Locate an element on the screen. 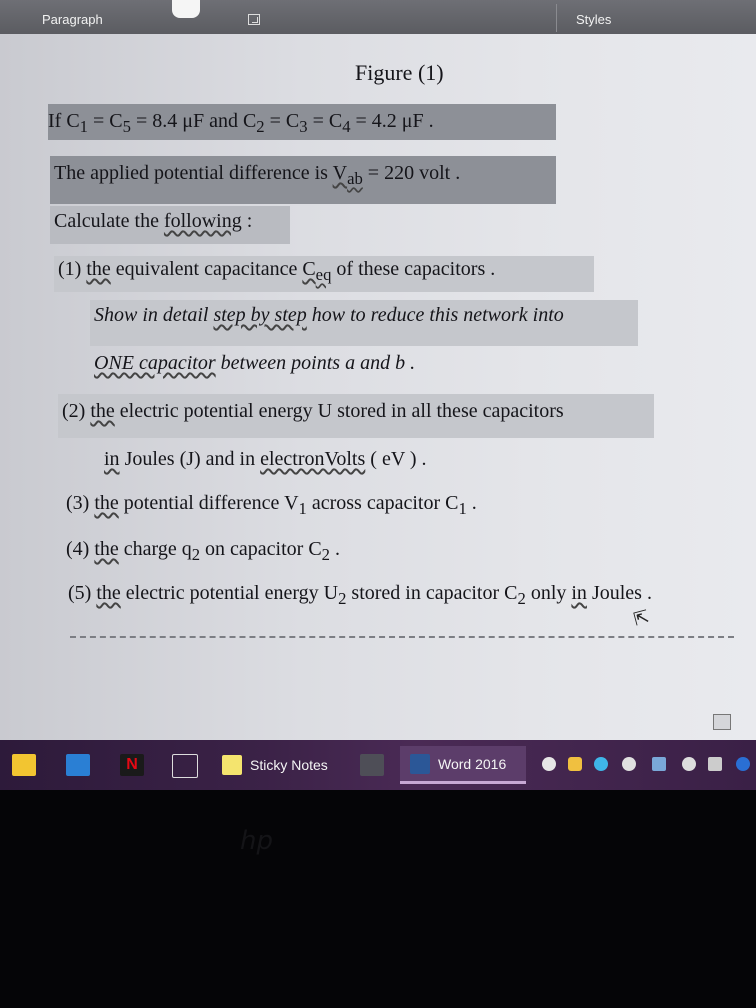 The width and height of the screenshot is (756, 1008). sticky-notes-icon is located at coordinates (232, 765).